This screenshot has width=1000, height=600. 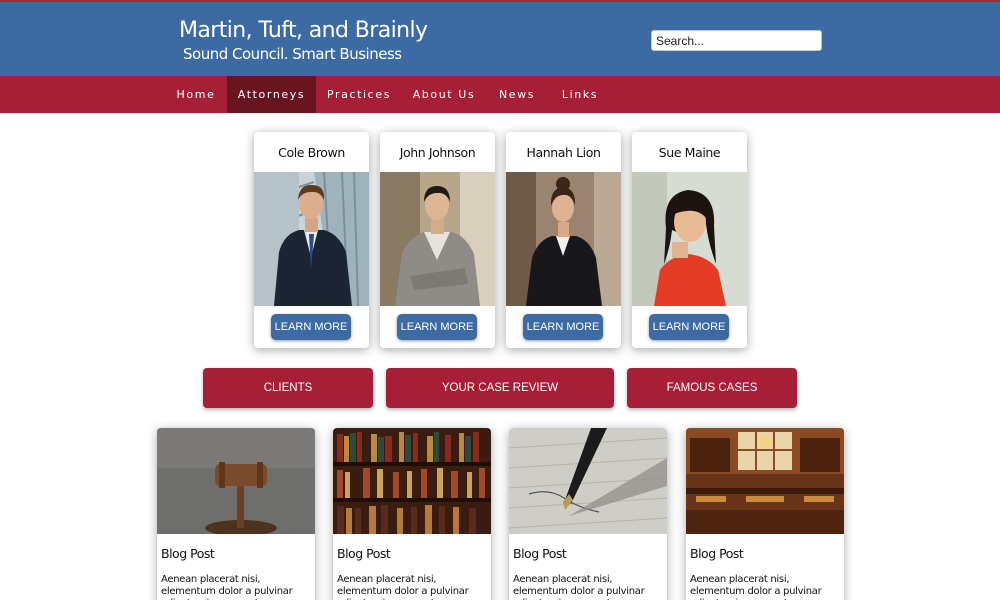 I want to click on nav-item-news: News, so click(x=517, y=94).